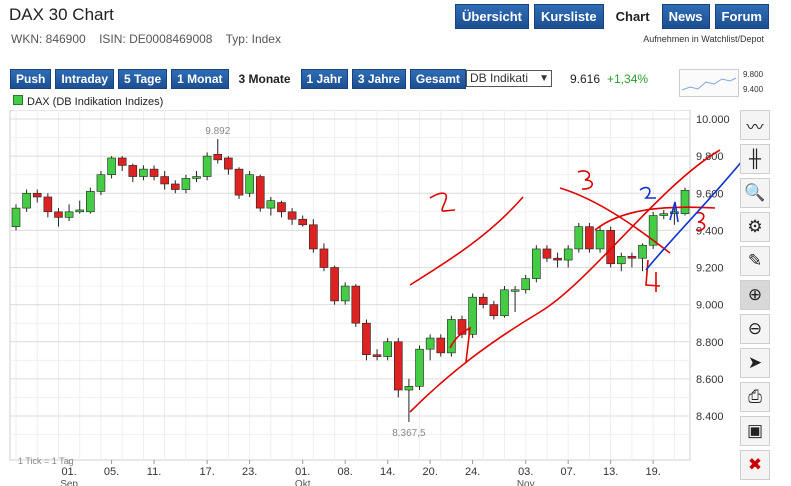 The height and width of the screenshot is (486, 791). What do you see at coordinates (154, 472) in the screenshot?
I see `x-tick-label: 11.` at bounding box center [154, 472].